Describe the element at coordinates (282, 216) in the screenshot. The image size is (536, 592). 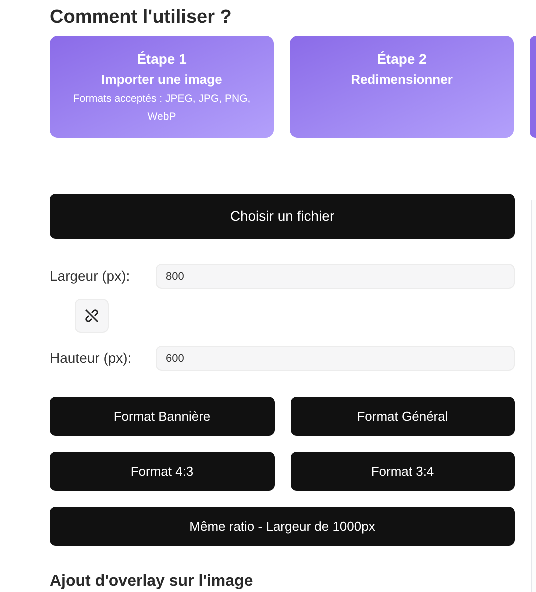
I see `file-button: Choisir un fichier` at that location.